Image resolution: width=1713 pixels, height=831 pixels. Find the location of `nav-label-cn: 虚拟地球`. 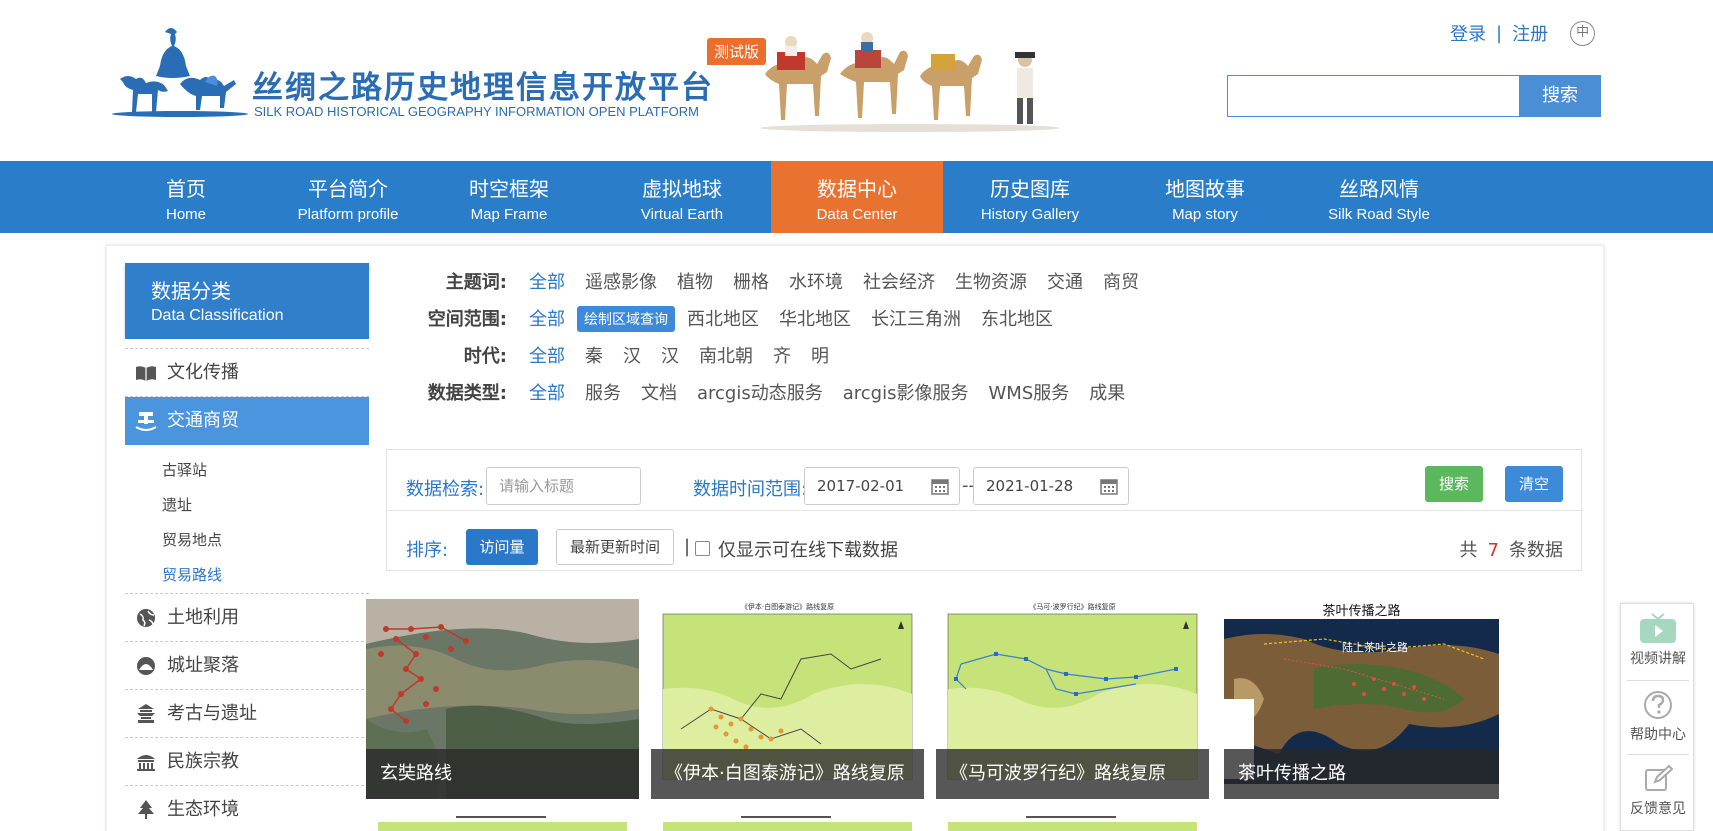

nav-label-cn: 虚拟地球 is located at coordinates (682, 189).